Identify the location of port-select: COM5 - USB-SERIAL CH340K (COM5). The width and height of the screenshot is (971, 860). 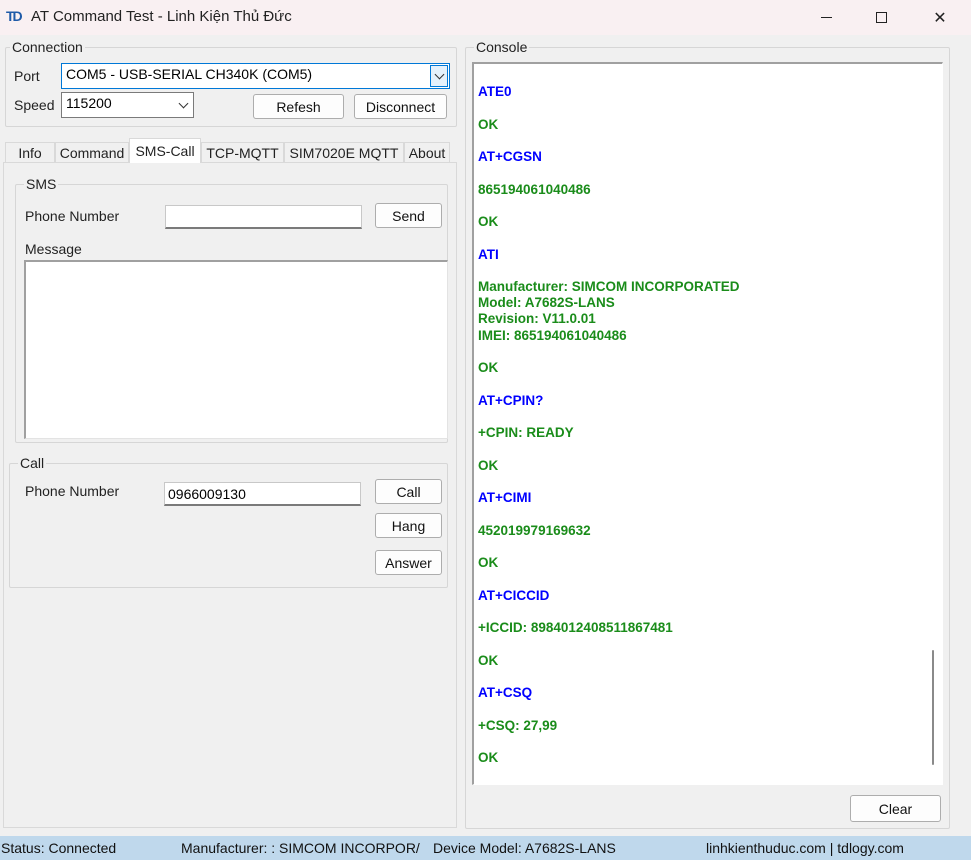
(255, 76).